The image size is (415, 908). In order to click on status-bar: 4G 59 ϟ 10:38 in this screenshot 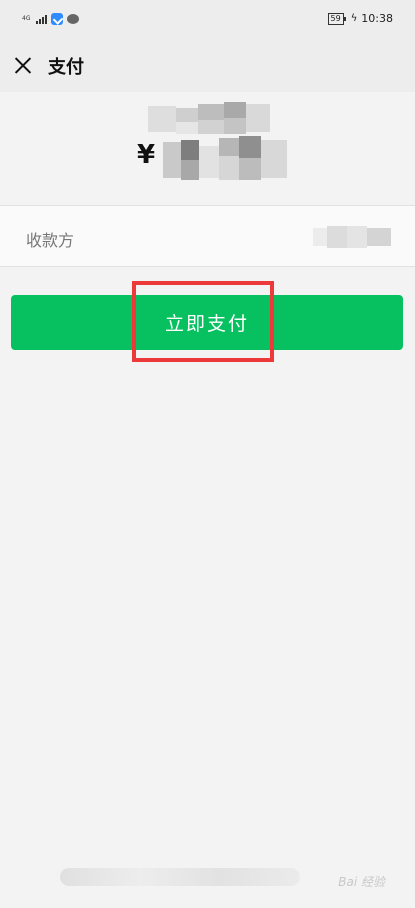, I will do `click(207, 20)`.